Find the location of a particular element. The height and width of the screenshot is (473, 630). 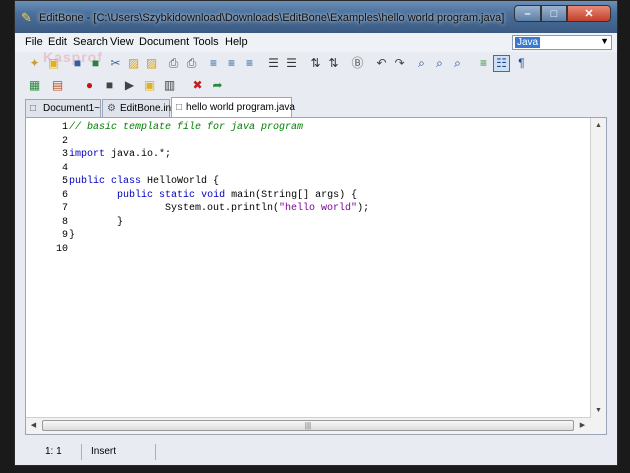

window-controls: – □ ✕ is located at coordinates (562, 14).